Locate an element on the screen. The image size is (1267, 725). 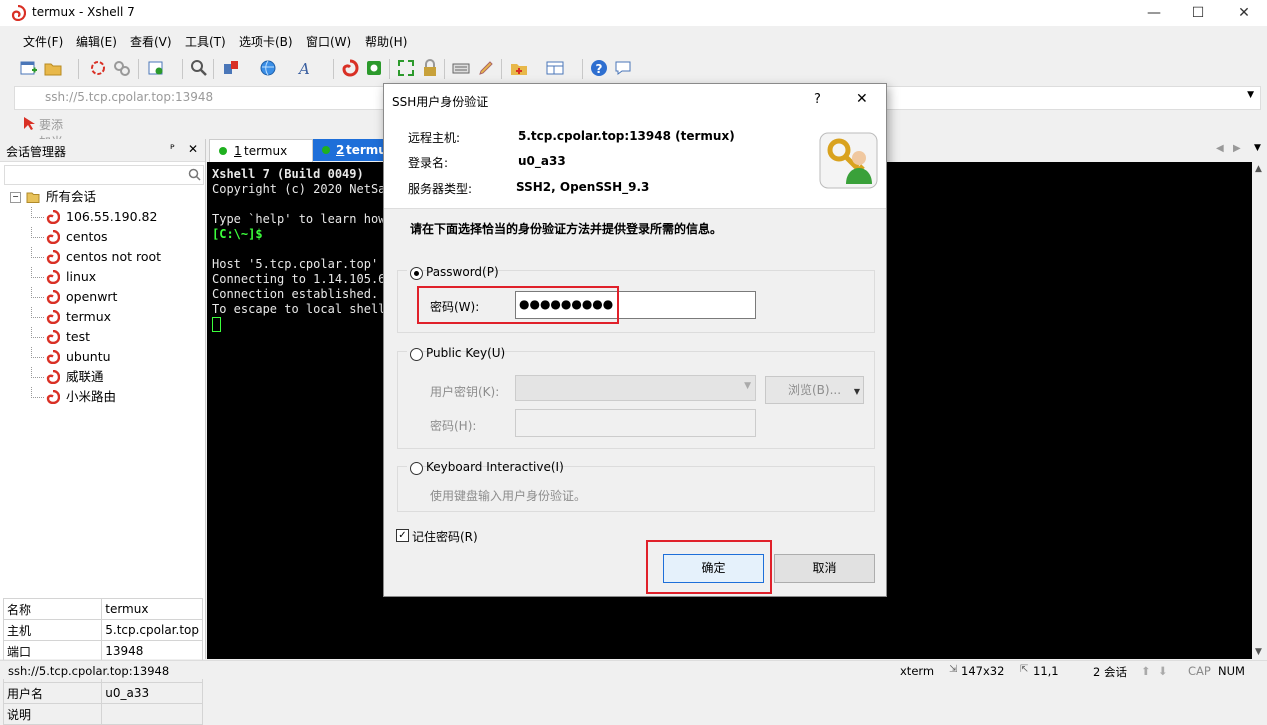
password-radio is located at coordinates (416, 273).